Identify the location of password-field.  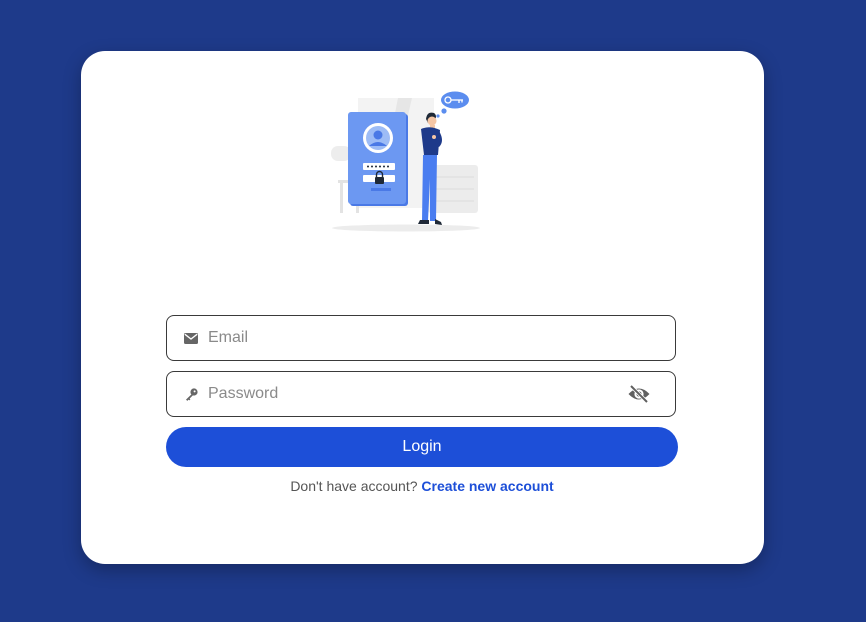
(421, 394).